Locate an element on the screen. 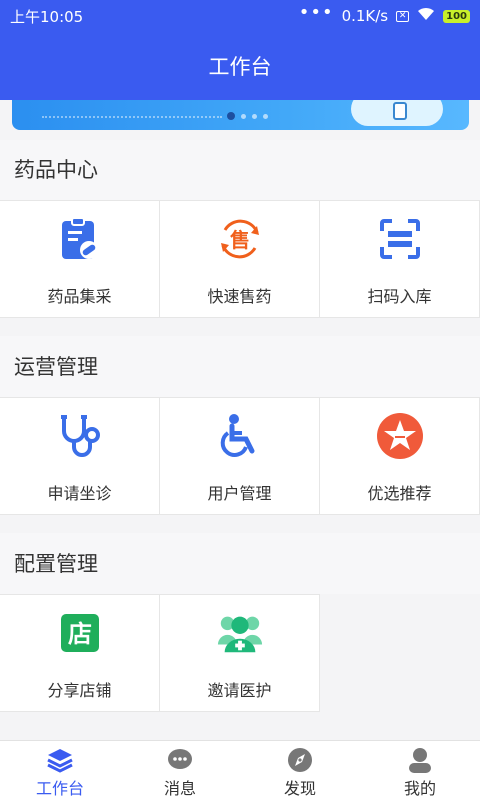 The height and width of the screenshot is (800, 480). layers-icon is located at coordinates (60, 760).